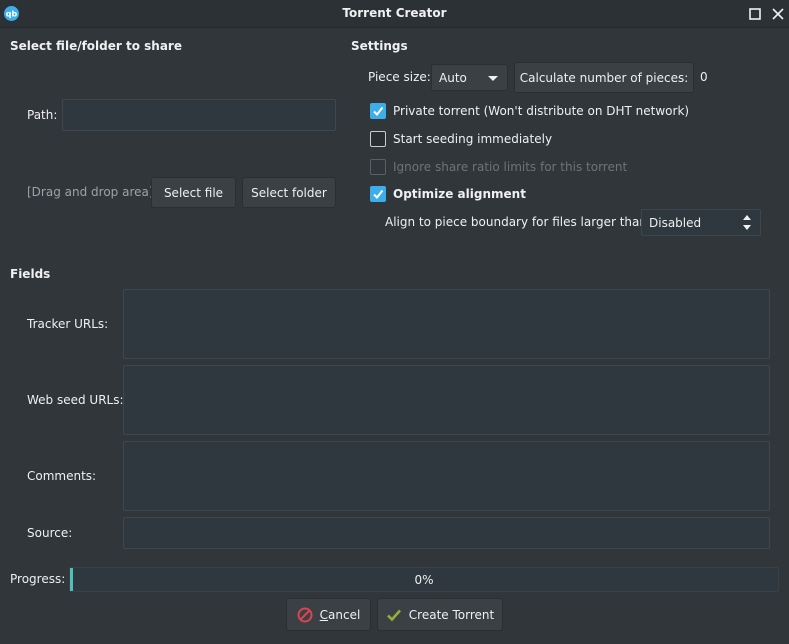 The width and height of the screenshot is (789, 644). I want to click on calculate-pieces-button: Calculate number of pieces:, so click(604, 77).